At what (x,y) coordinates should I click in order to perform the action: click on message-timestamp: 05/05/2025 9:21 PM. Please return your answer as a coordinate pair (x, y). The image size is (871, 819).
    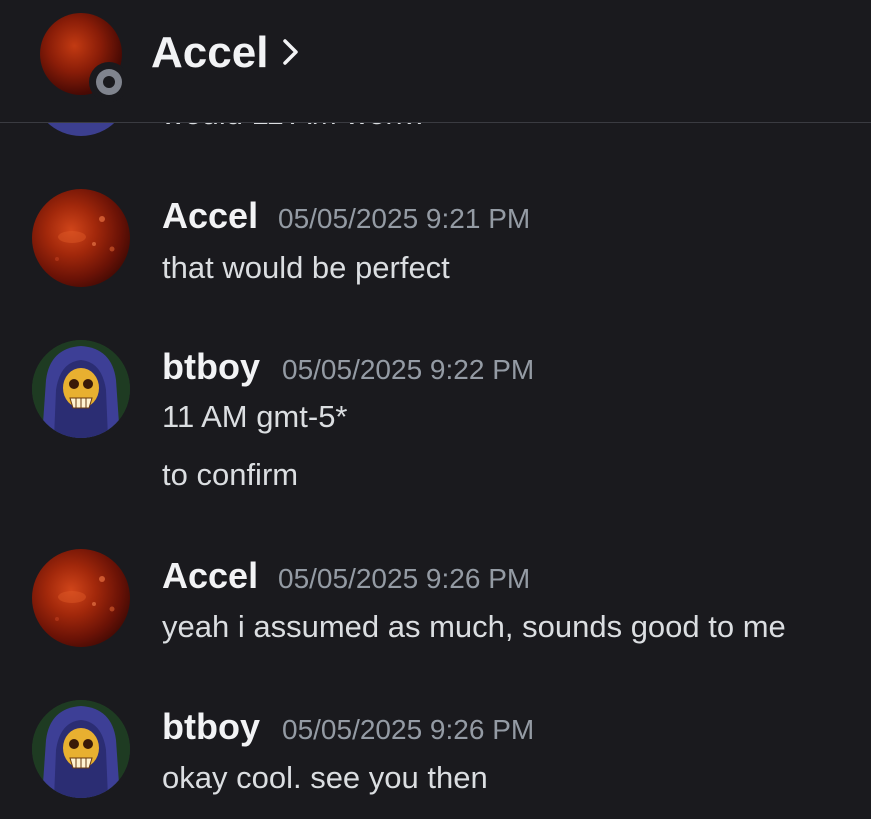
    Looking at the image, I should click on (404, 218).